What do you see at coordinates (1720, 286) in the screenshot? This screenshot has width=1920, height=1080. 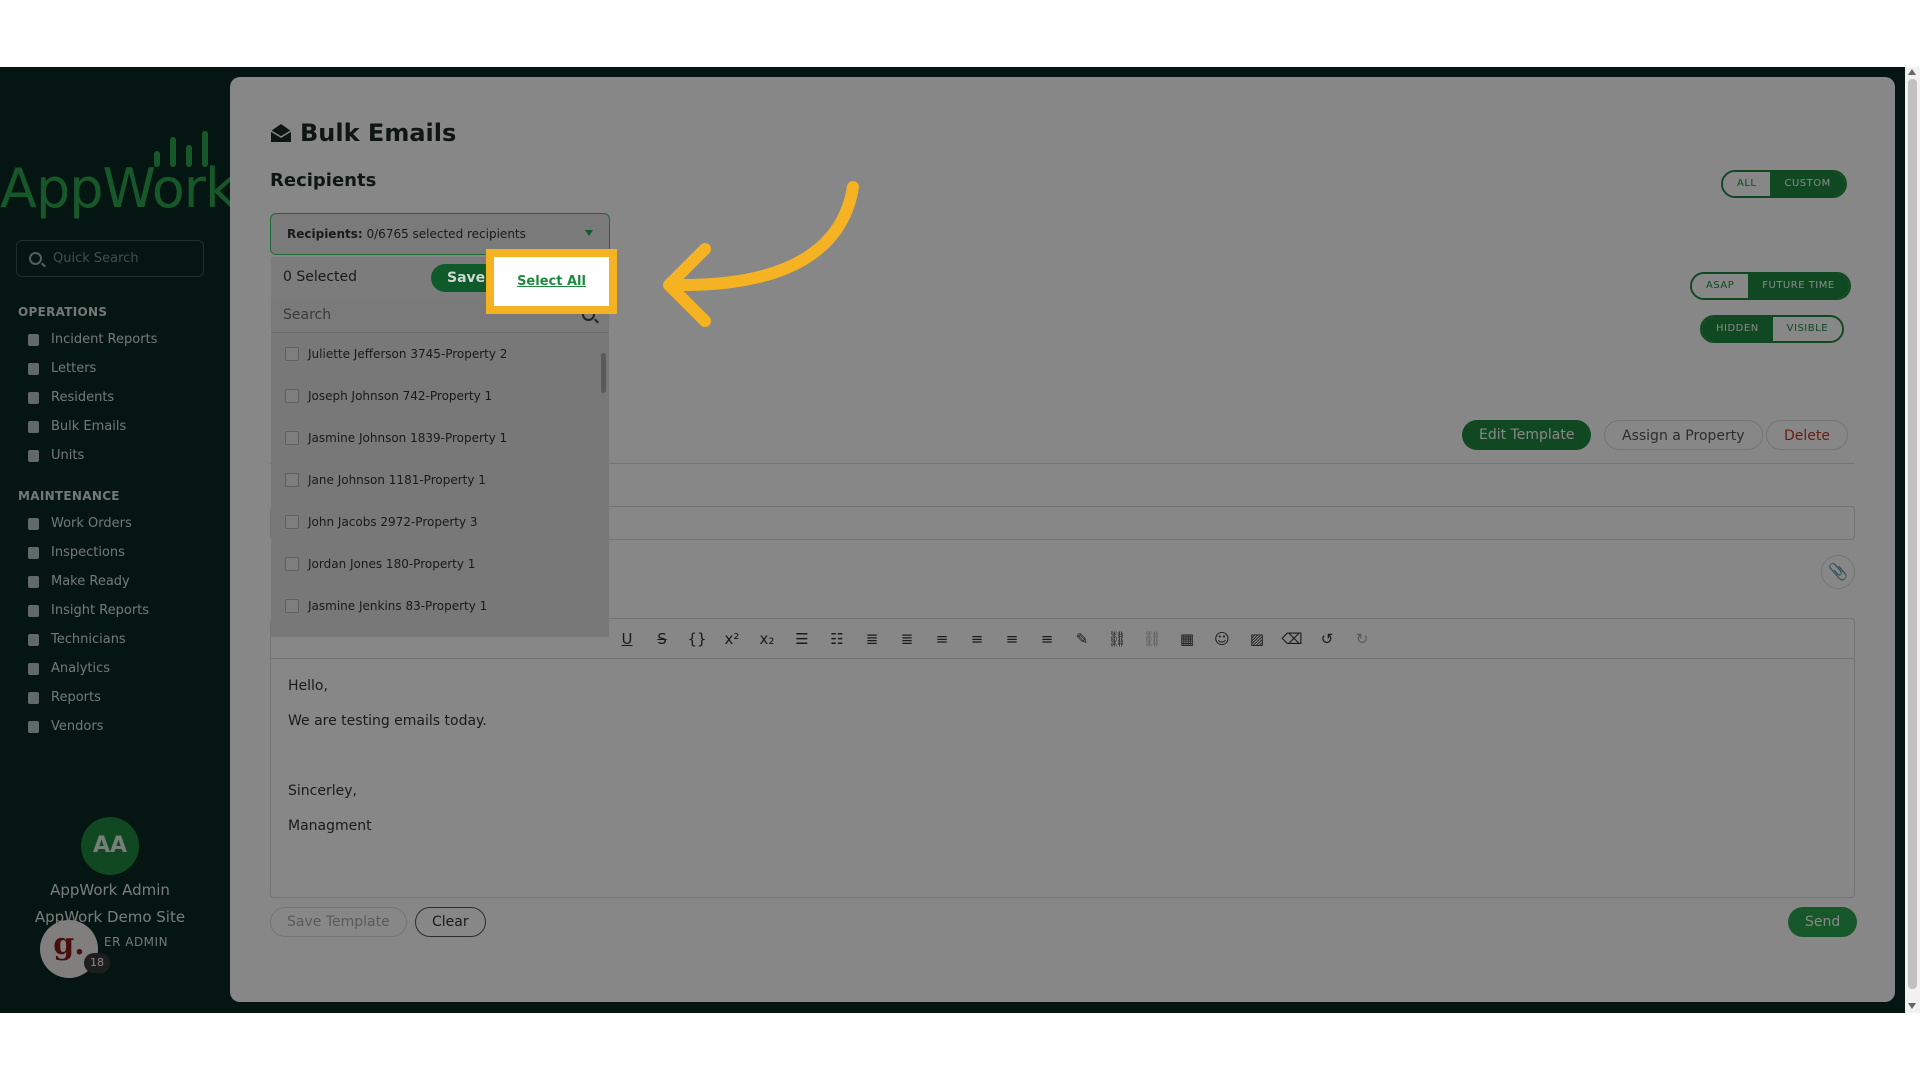 I see `toggle-option-asap: ASAP` at bounding box center [1720, 286].